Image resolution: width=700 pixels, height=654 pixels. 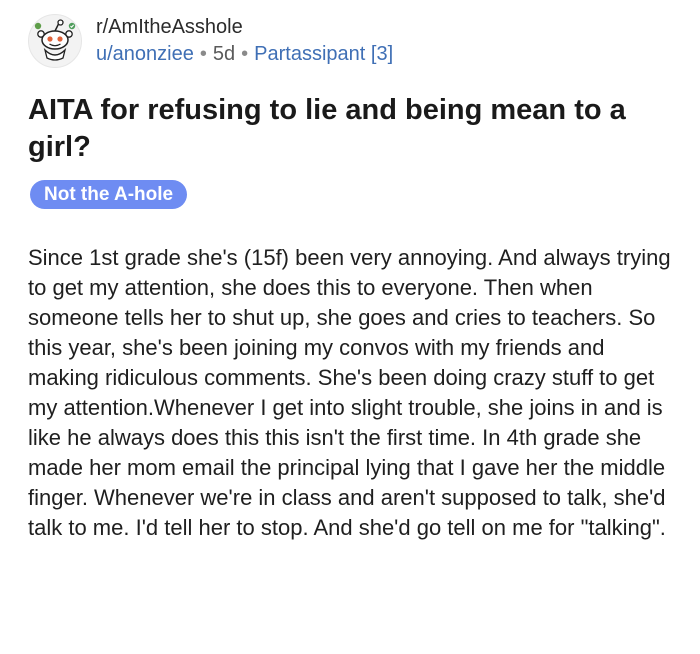 I want to click on post-flair-badge: Not the A-hole, so click(x=109, y=194).